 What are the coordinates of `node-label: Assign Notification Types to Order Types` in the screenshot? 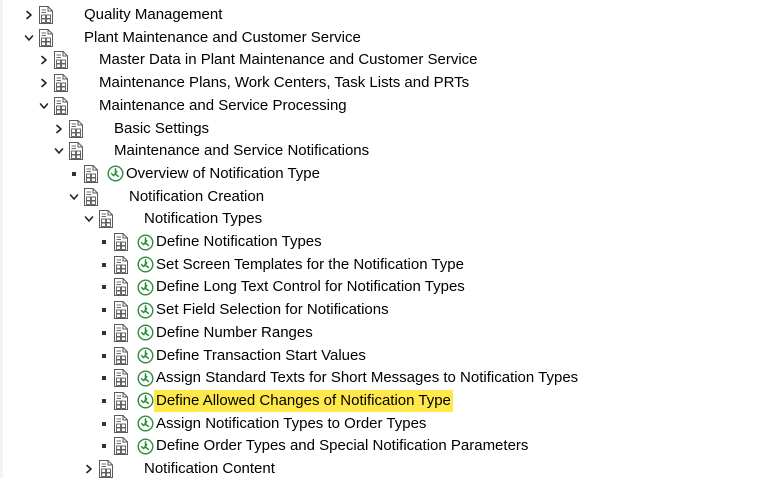 It's located at (291, 424).